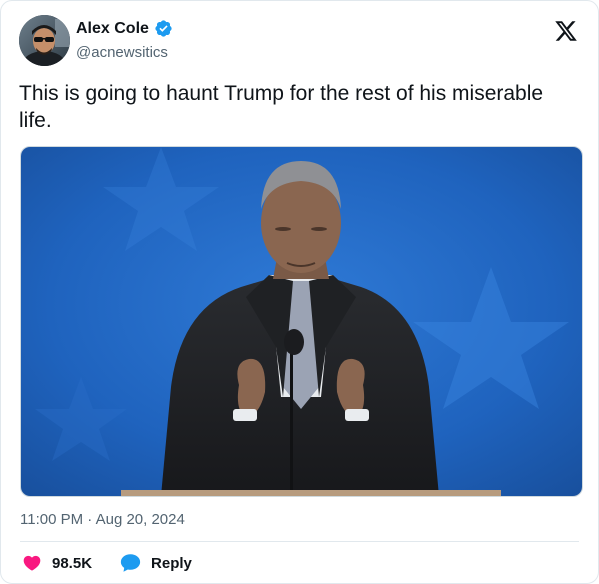 The width and height of the screenshot is (599, 584). Describe the element at coordinates (299, 541) in the screenshot. I see `divider` at that location.